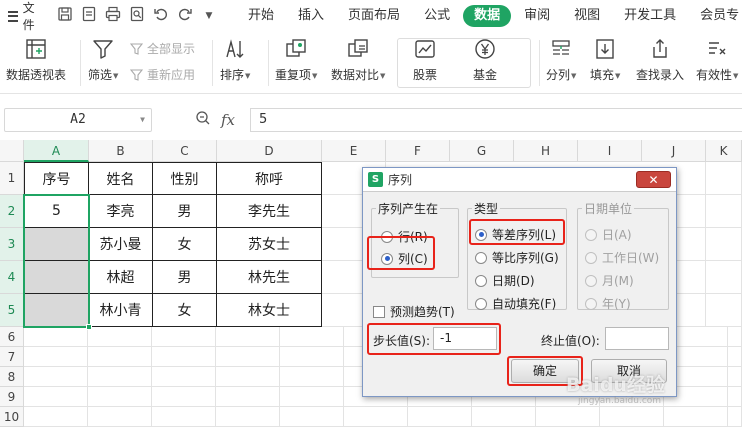 The height and width of the screenshot is (435, 742). I want to click on pivot-table-button: 数据透视表, so click(36, 59).